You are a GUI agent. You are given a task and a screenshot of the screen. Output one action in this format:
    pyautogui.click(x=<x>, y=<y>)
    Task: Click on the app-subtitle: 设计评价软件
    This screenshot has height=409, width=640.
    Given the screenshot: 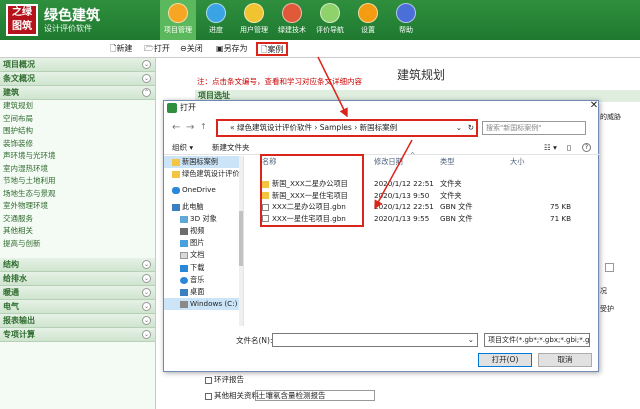 What is the action you would take?
    pyautogui.click(x=68, y=28)
    